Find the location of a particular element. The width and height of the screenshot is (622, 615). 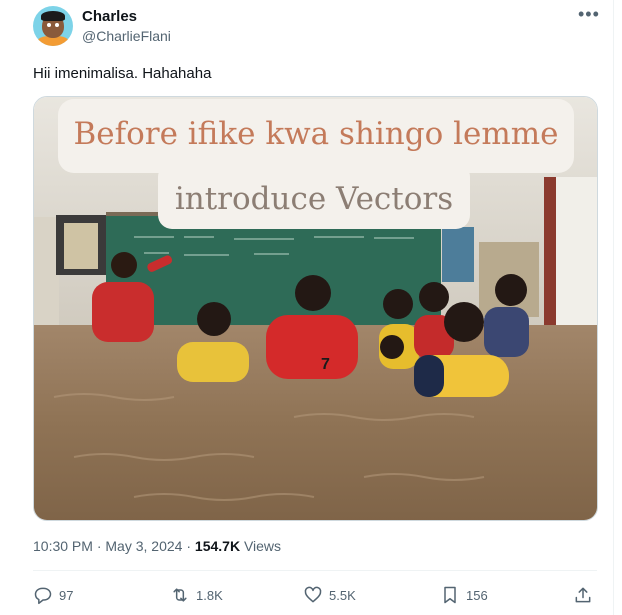

tweet-meta: 10:30 PM · May 3, 2024 · 154.7K Views is located at coordinates (157, 546).